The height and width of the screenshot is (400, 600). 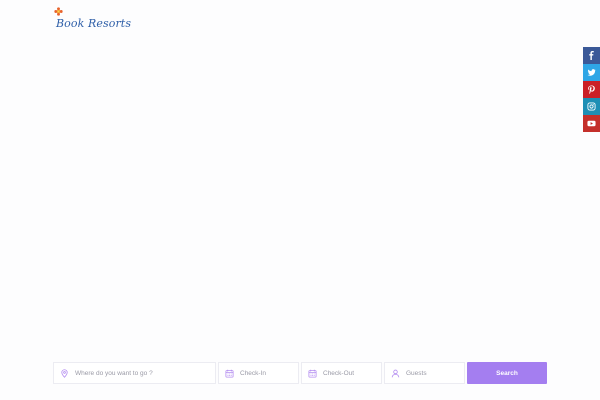 I want to click on checkin-placeholder: Check-In, so click(x=253, y=373).